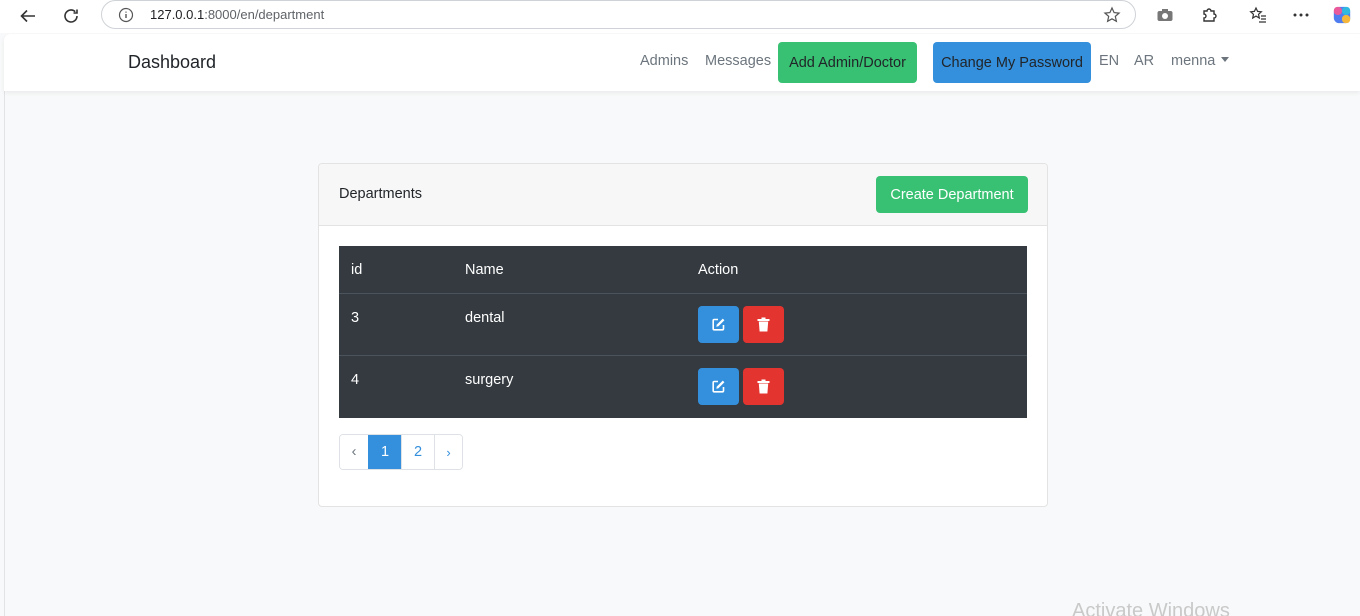  Describe the element at coordinates (71, 16) in the screenshot. I see `reload-icon` at that location.